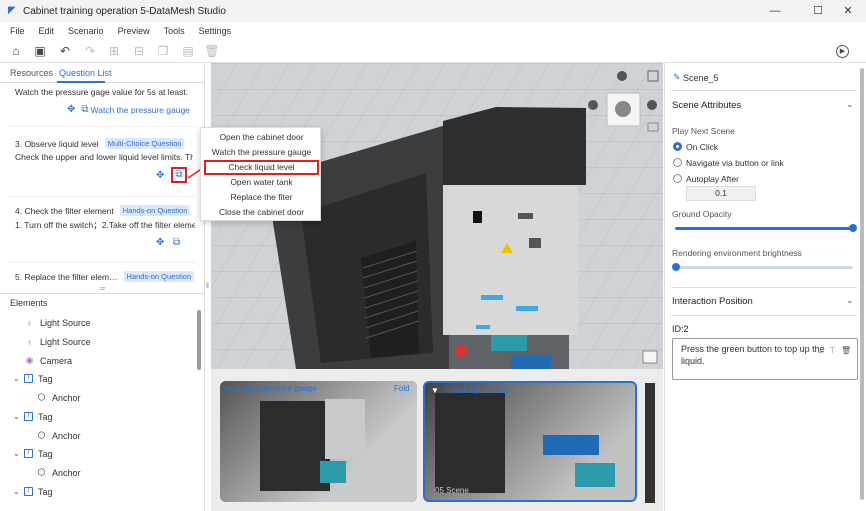  What do you see at coordinates (764, 267) in the screenshot?
I see `render-brightness-slider` at bounding box center [764, 267].